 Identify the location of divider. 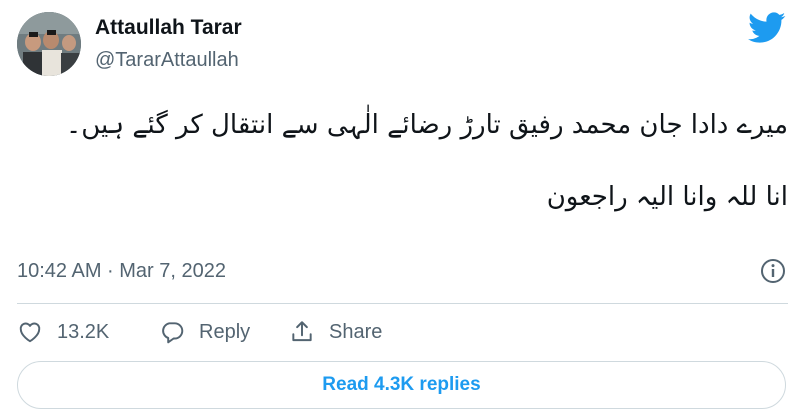
(402, 303).